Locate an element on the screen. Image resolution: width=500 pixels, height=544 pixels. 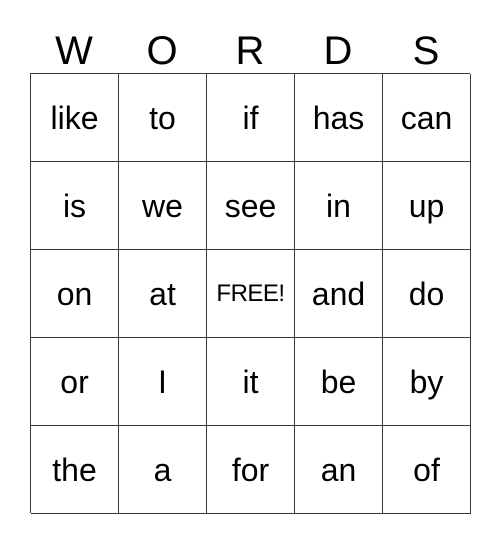
bingo-cell: or is located at coordinates (75, 382).